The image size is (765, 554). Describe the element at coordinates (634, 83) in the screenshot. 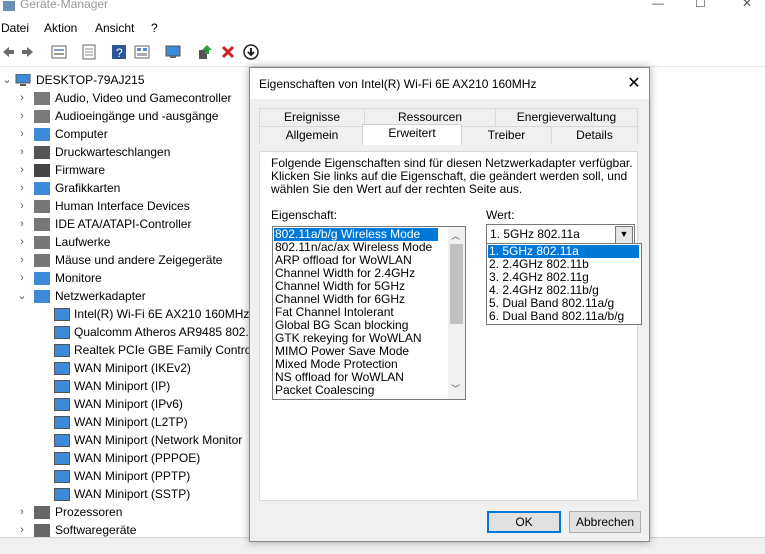

I see `dialog-close-button: ✕` at that location.